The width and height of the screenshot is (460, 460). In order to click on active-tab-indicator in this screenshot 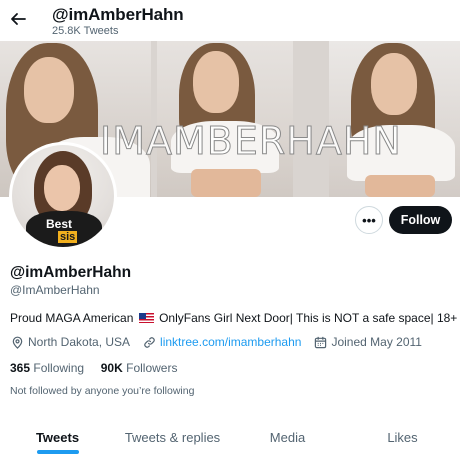, I will do `click(57, 452)`.